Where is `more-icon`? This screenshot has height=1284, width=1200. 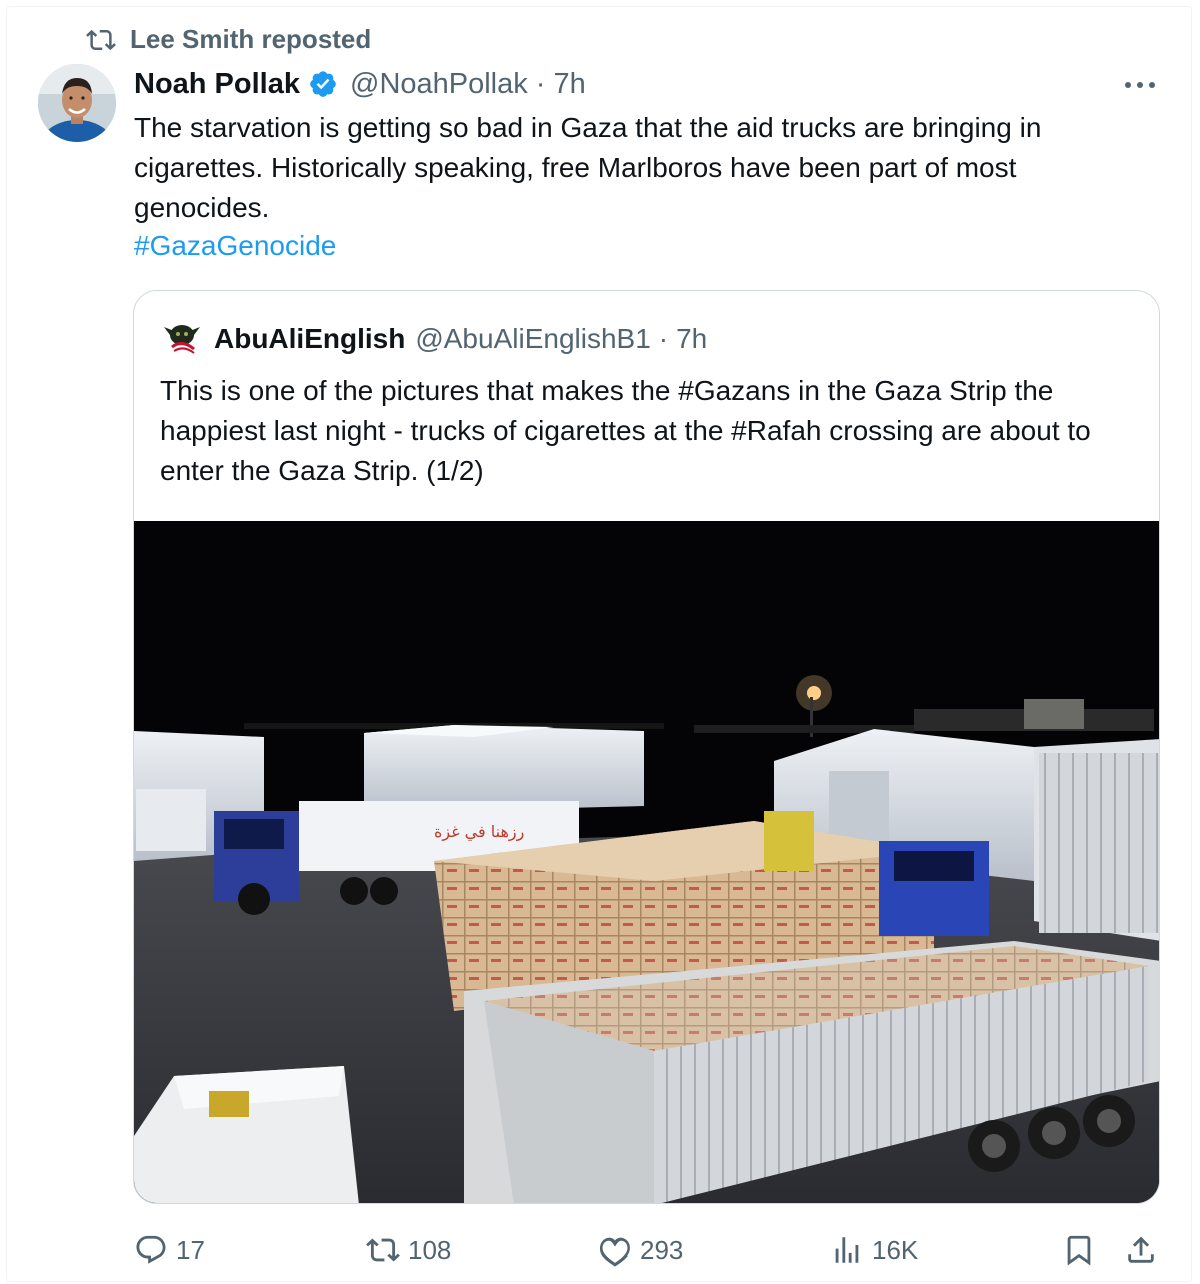
more-icon is located at coordinates (1140, 85).